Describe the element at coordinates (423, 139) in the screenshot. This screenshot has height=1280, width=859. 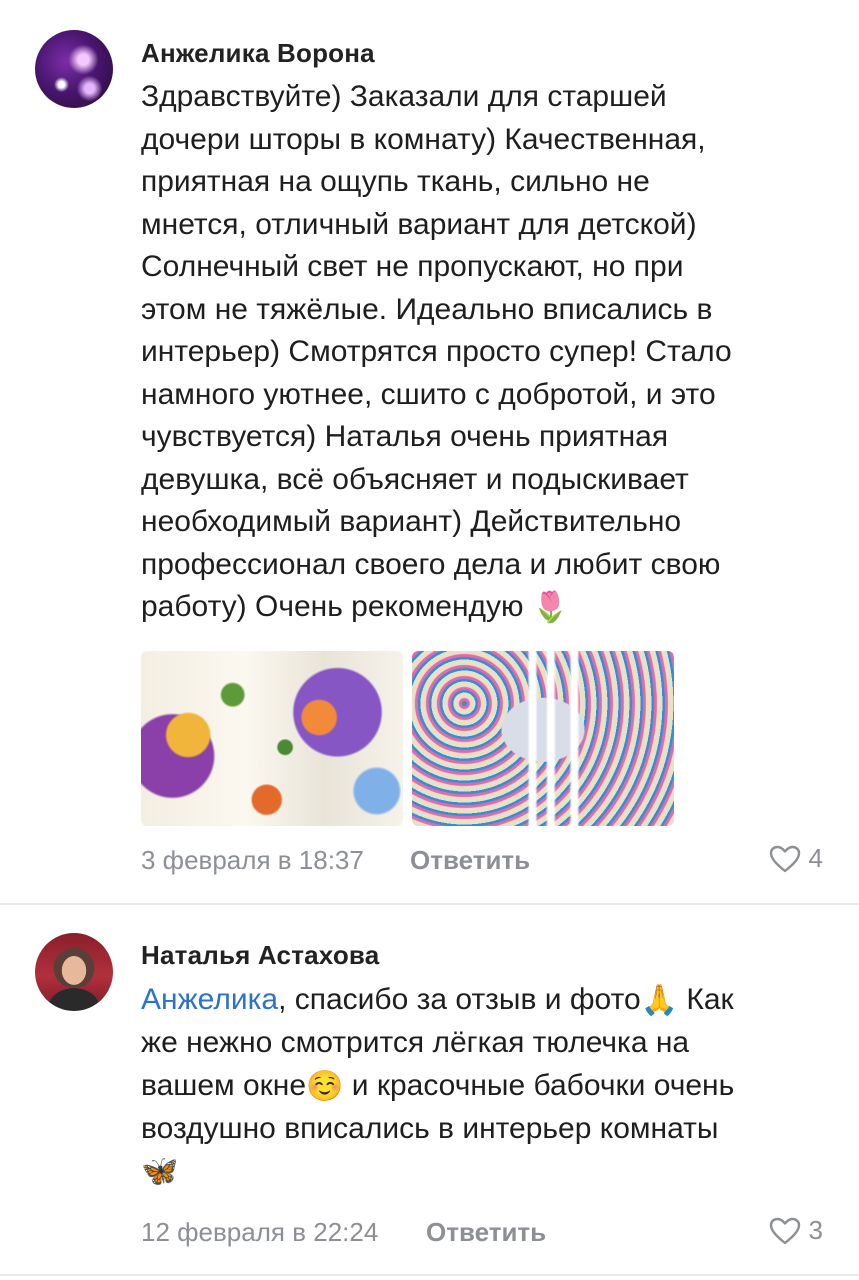
I see `text-line: дочери шторы в комнату) Качественная,` at that location.